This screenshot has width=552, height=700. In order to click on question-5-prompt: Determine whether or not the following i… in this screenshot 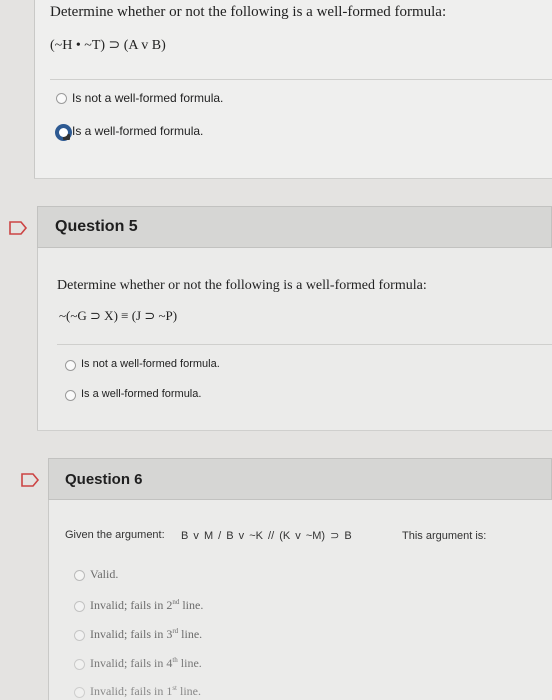, I will do `click(242, 285)`.